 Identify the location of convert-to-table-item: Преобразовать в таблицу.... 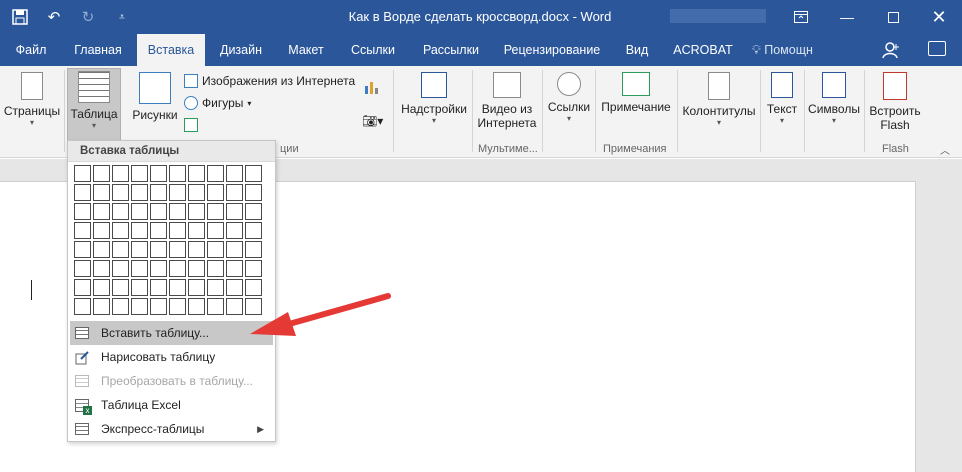
(171, 381).